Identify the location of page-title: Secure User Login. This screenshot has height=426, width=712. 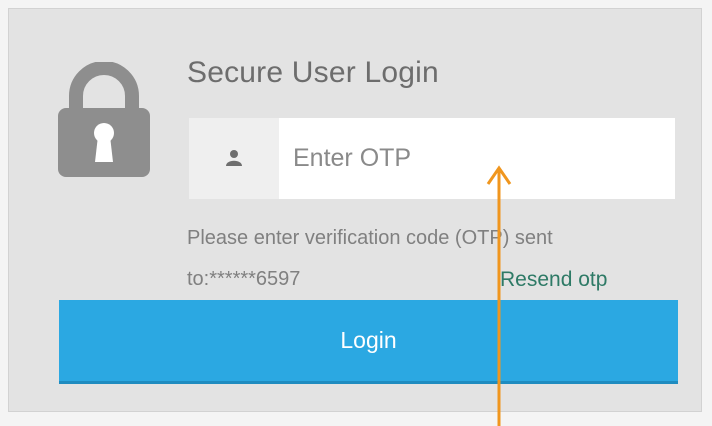
(313, 72).